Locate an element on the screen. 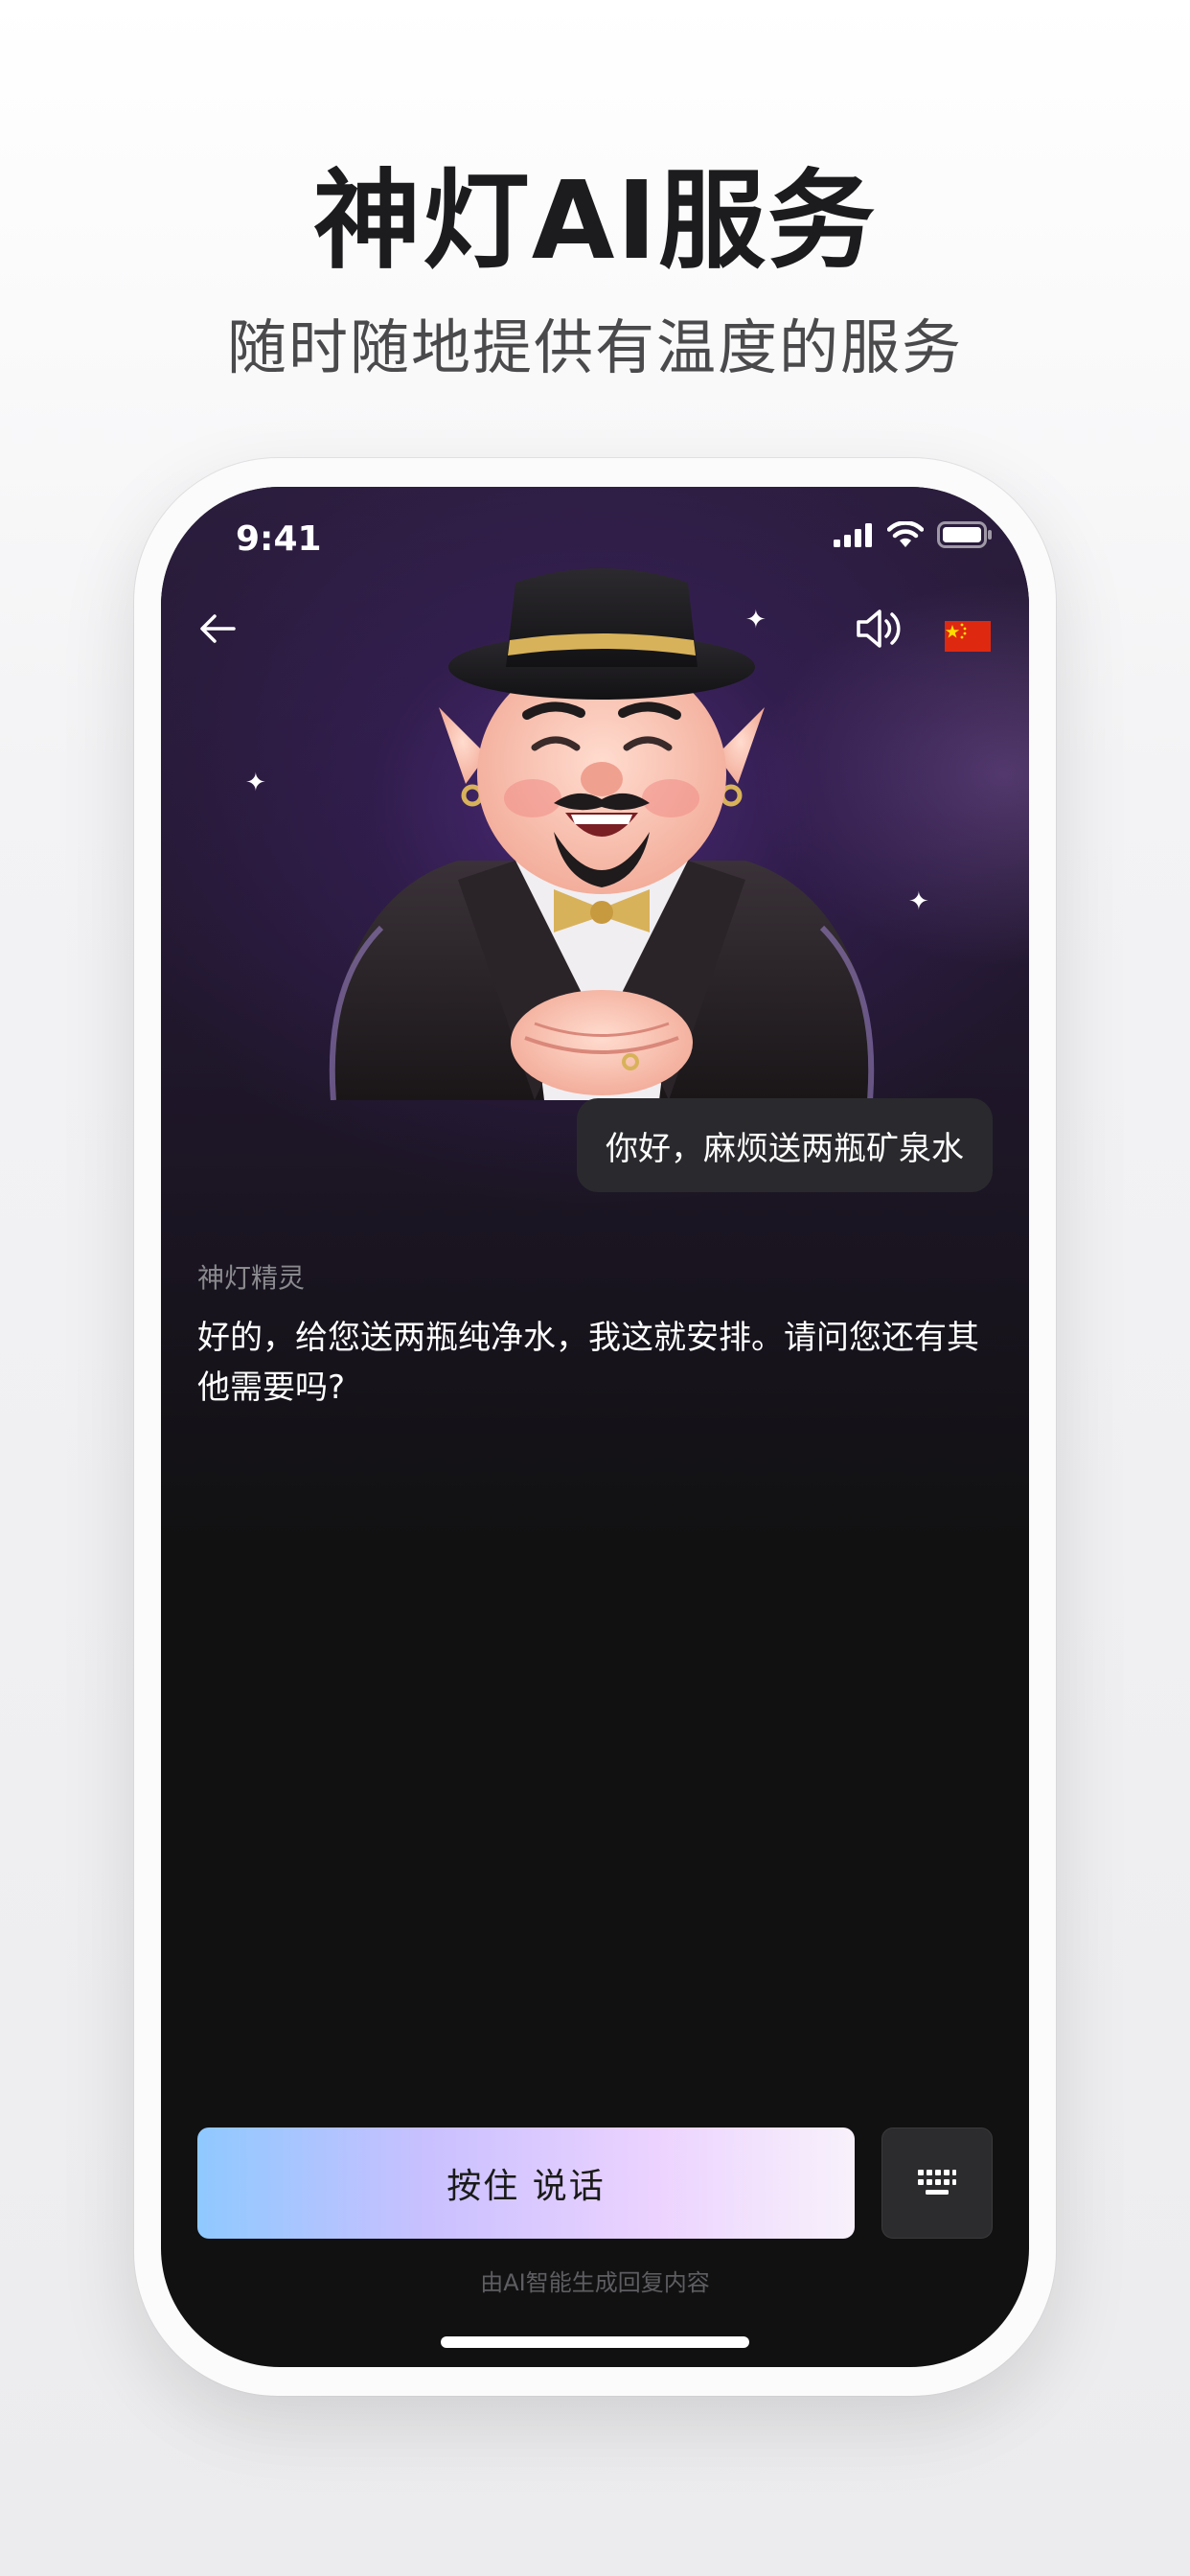  back-arrow-icon is located at coordinates (218, 628).